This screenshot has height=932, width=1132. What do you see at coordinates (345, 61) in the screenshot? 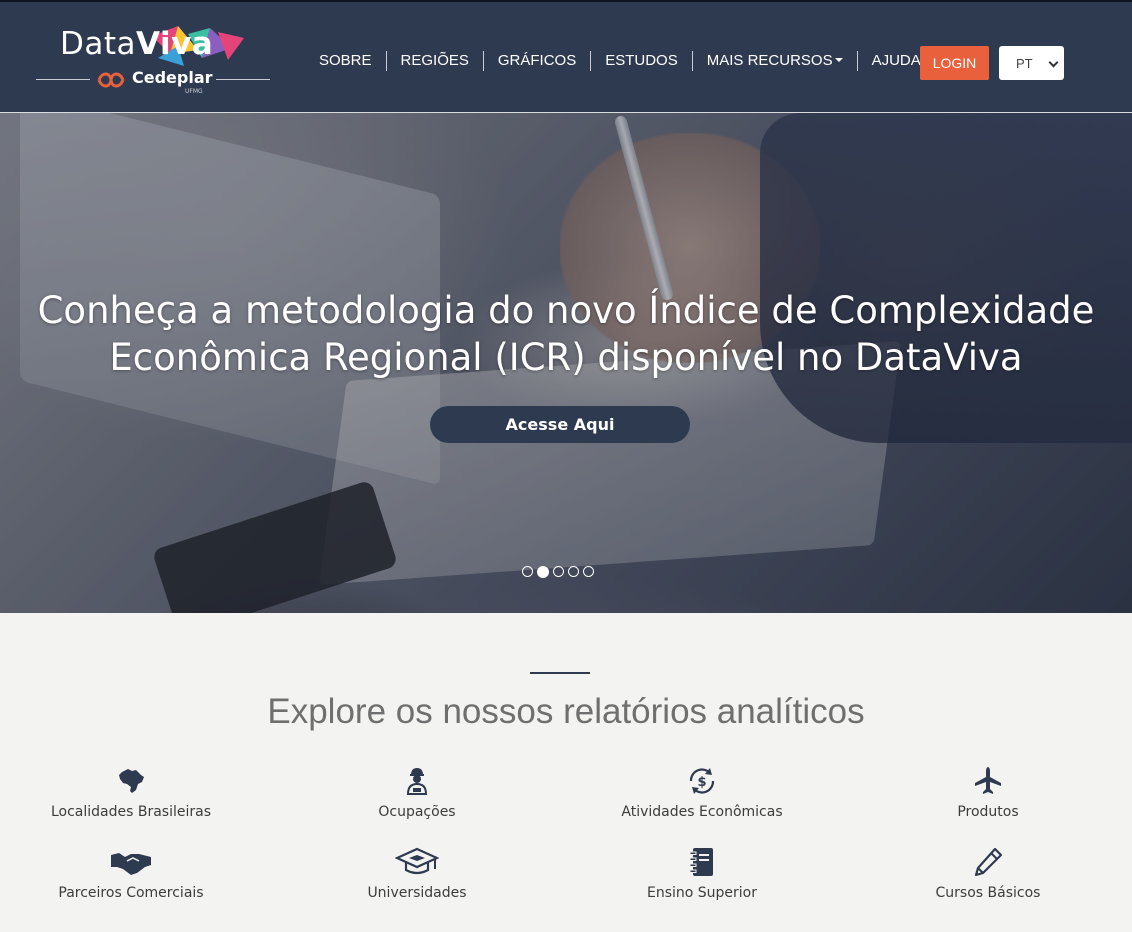
I see `nav-sobre: SOBRE` at bounding box center [345, 61].